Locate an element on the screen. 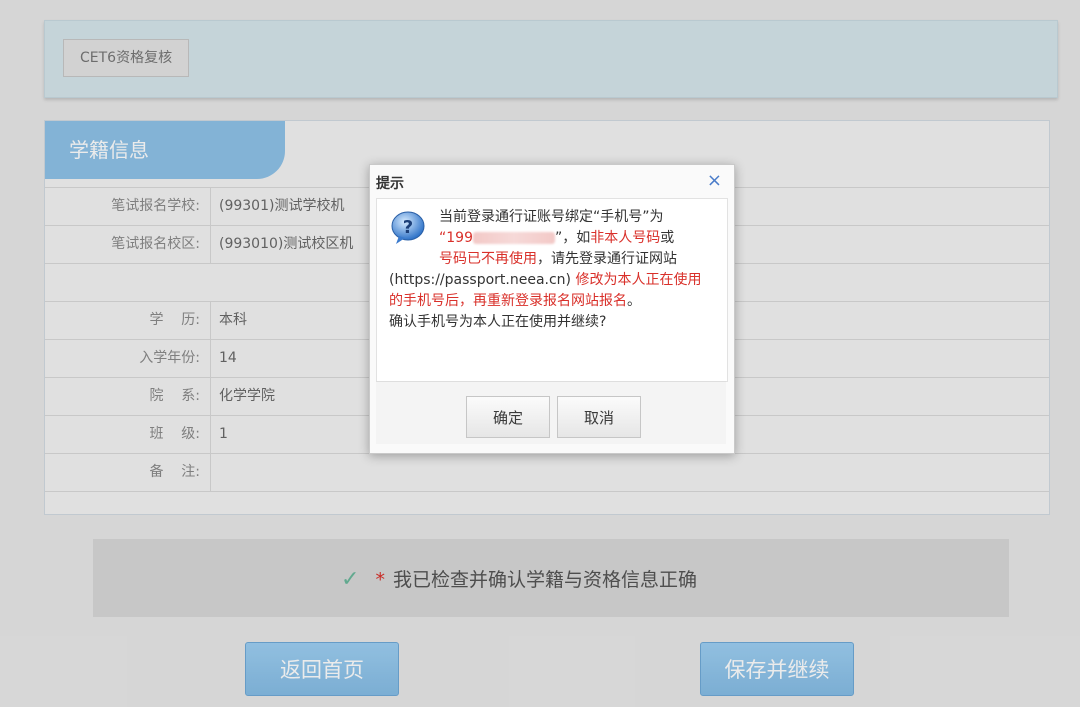 Image resolution: width=1080 pixels, height=707 pixels. cancel-button: 取消 is located at coordinates (599, 417).